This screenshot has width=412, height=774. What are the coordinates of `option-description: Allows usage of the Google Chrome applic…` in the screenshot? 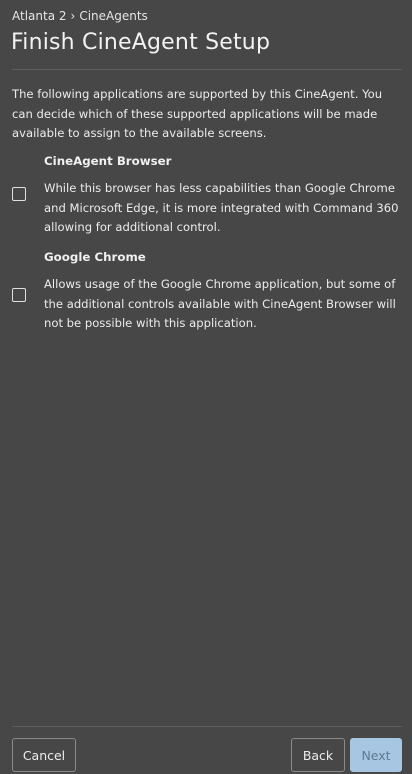 It's located at (220, 303).